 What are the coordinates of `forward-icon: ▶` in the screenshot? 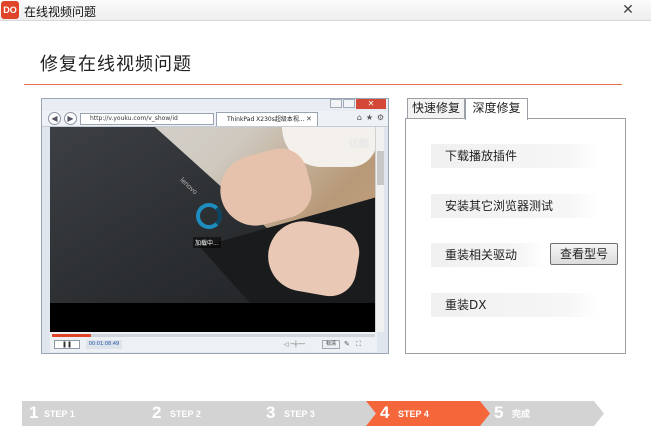 It's located at (70, 118).